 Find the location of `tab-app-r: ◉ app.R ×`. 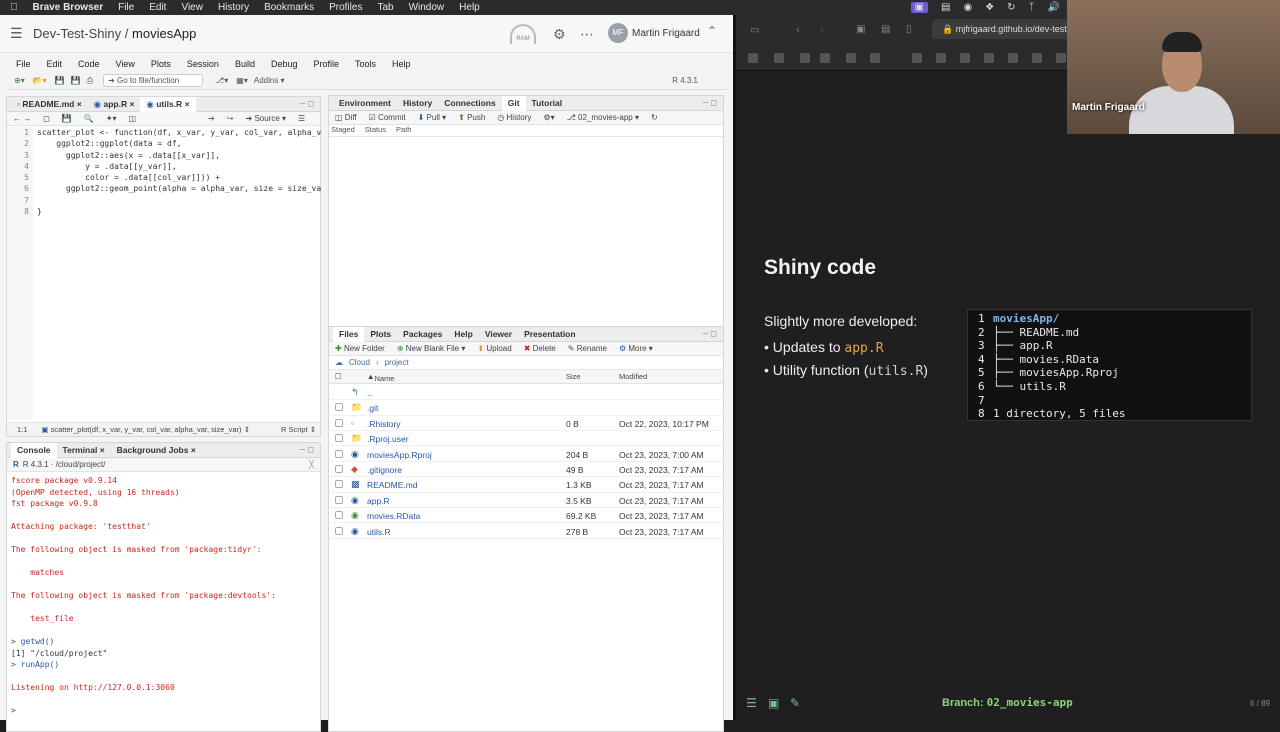

tab-app-r: ◉ app.R × is located at coordinates (114, 104).